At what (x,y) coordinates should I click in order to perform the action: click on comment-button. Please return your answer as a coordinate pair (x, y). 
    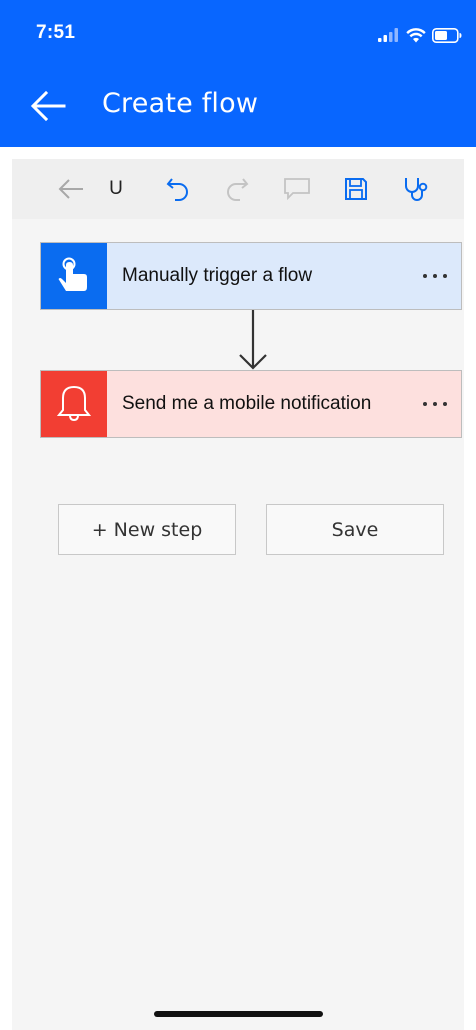
    Looking at the image, I should click on (297, 189).